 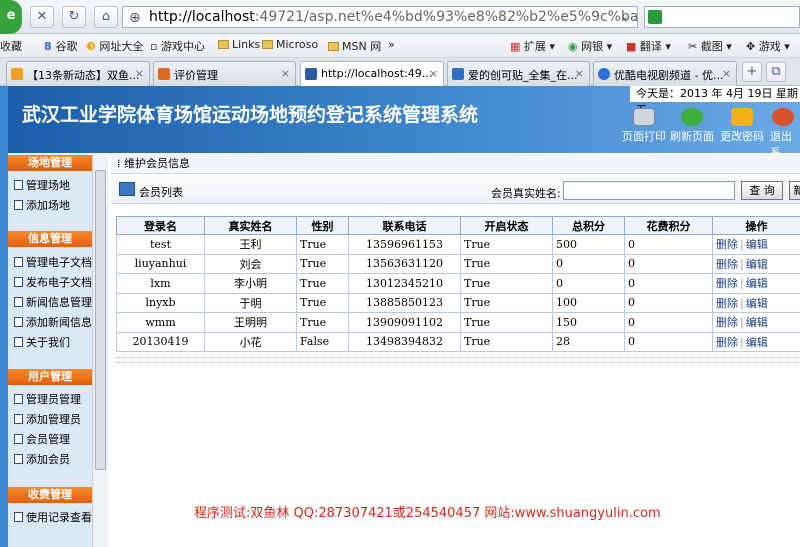 What do you see at coordinates (649, 190) in the screenshot?
I see `member-name-search-input` at bounding box center [649, 190].